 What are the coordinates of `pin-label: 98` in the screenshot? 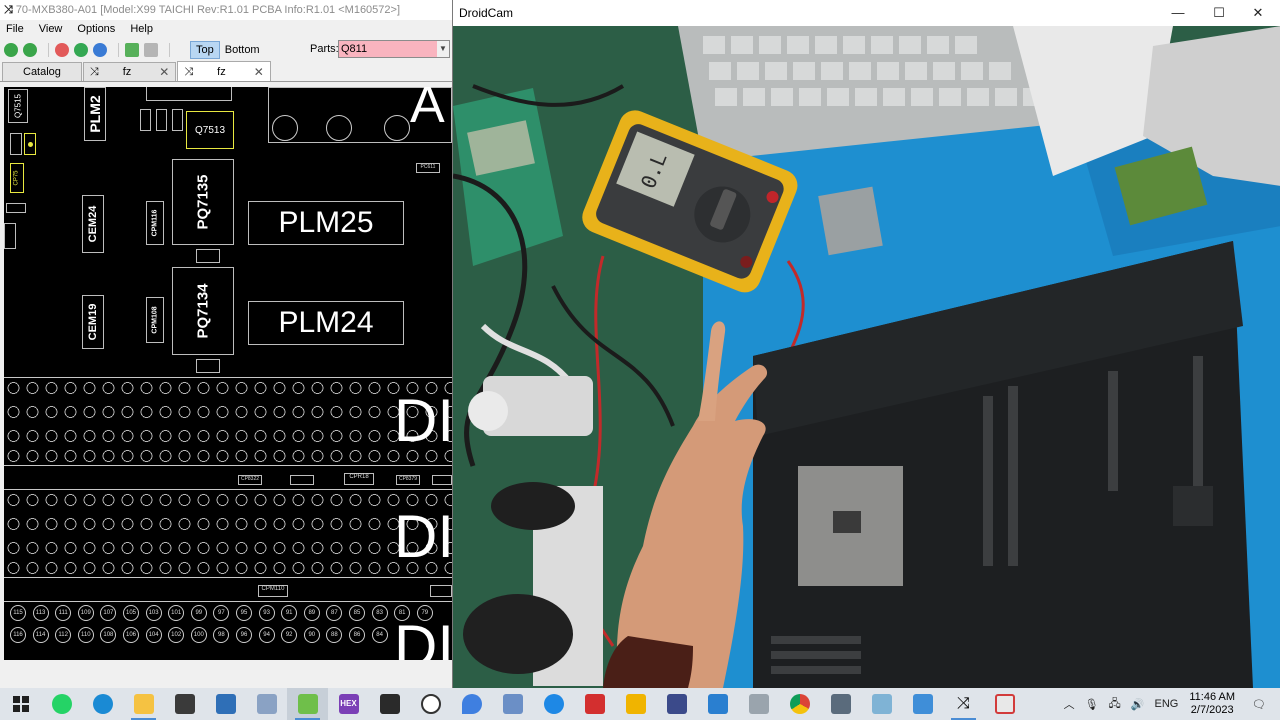 It's located at (221, 635).